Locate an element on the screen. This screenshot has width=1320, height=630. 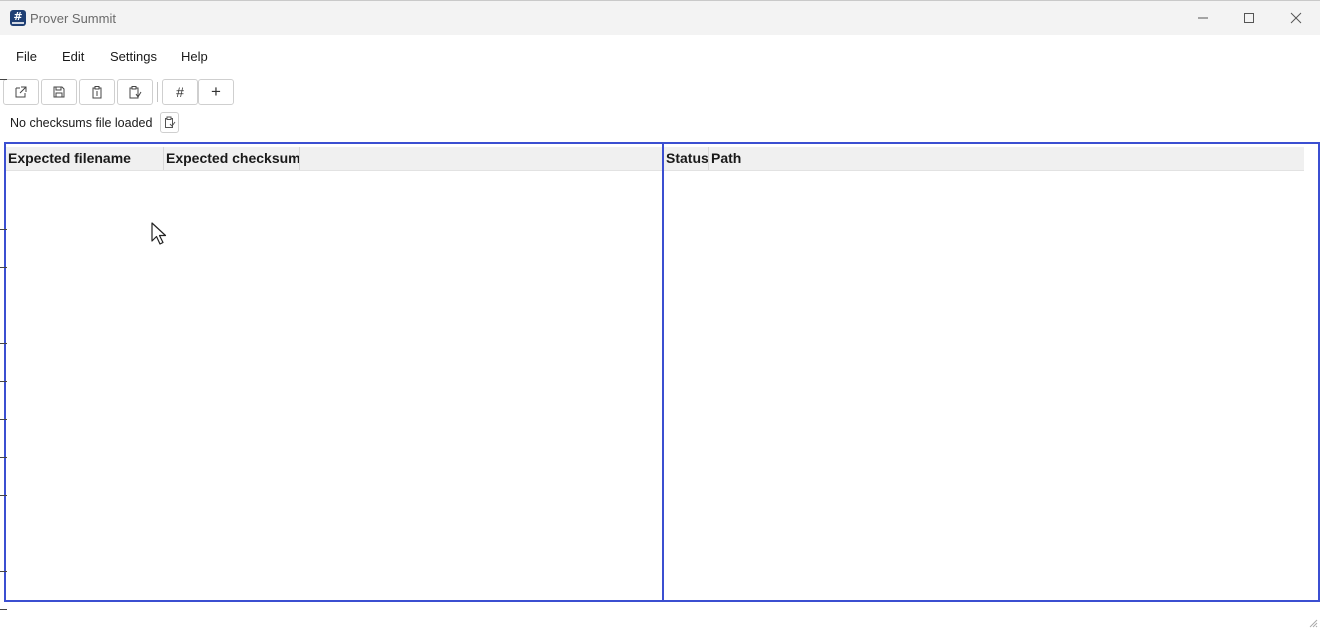
copy-icon is located at coordinates (97, 92).